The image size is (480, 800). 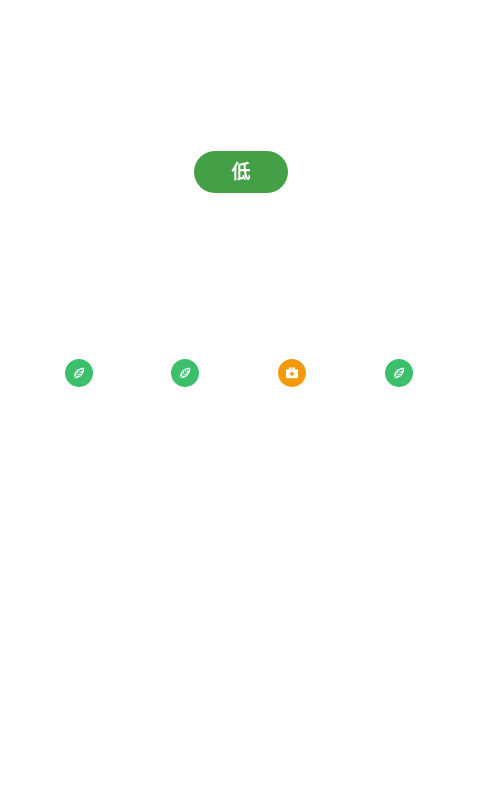 What do you see at coordinates (241, 172) in the screenshot?
I see `level-badge: 低` at bounding box center [241, 172].